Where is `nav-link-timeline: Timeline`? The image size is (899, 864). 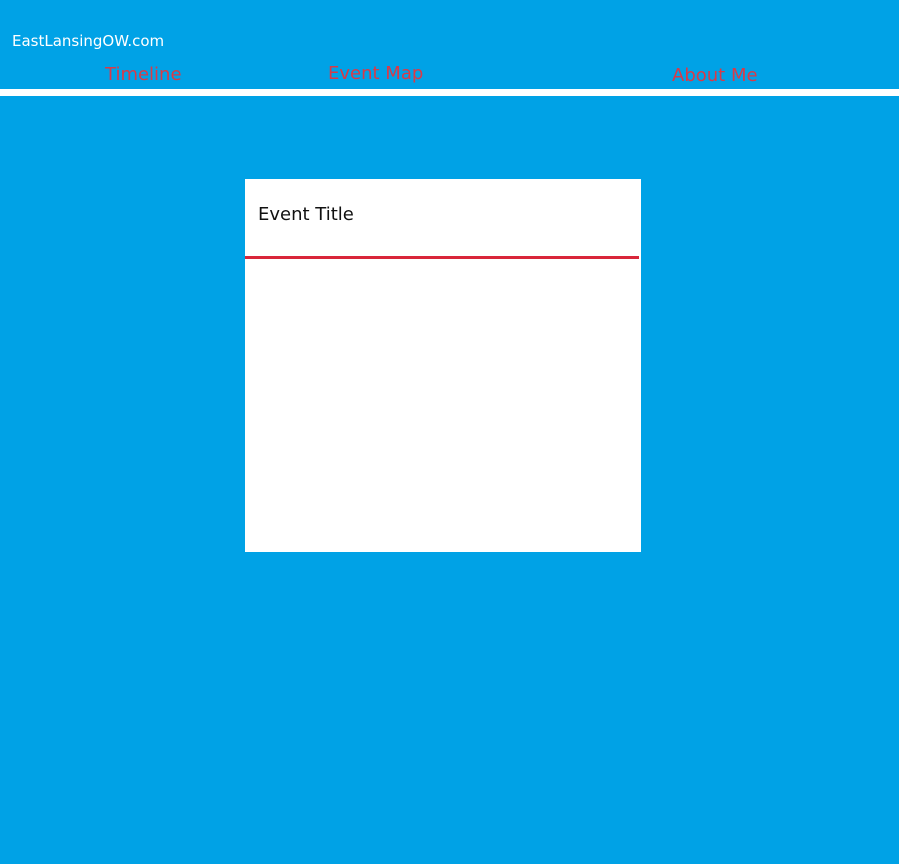
nav-link-timeline: Timeline is located at coordinates (143, 75).